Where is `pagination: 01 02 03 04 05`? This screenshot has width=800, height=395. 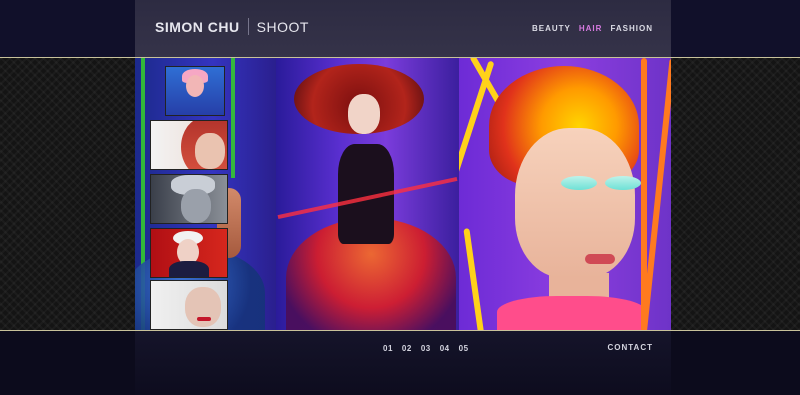 pagination: 01 02 03 04 05 is located at coordinates (426, 348).